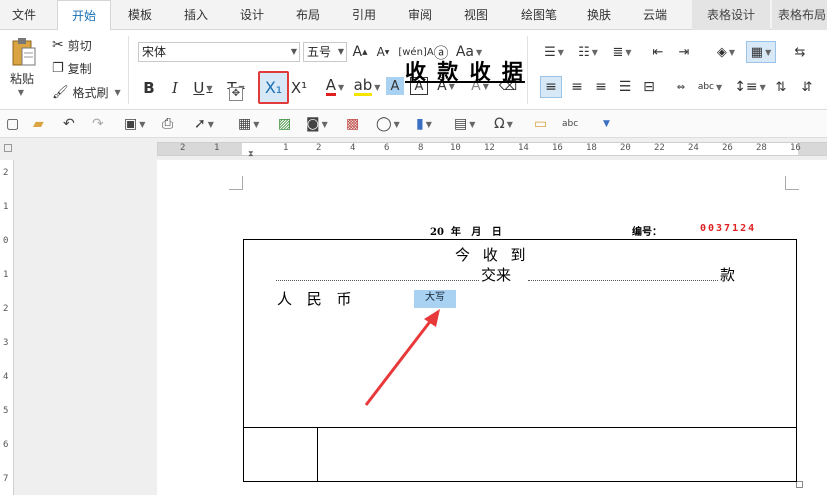 The image size is (827, 495). I want to click on smartart-icon: ▩, so click(352, 124).